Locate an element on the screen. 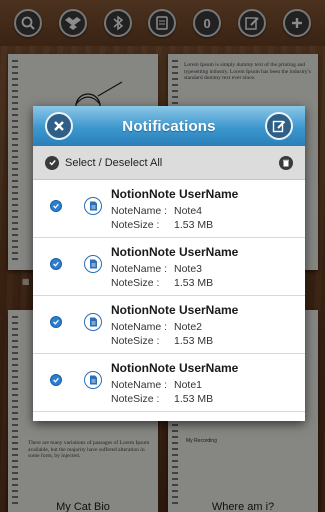  close-button is located at coordinates (59, 126).